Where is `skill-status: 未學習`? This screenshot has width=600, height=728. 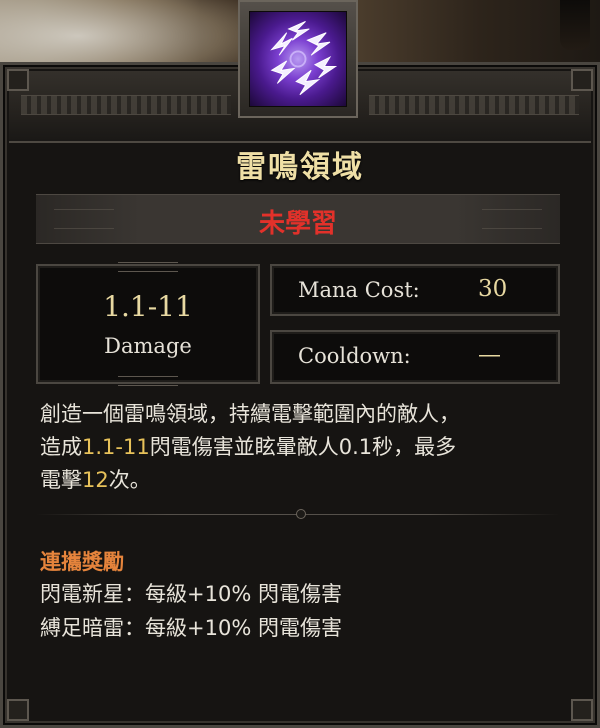
skill-status: 未學習 is located at coordinates (297, 224).